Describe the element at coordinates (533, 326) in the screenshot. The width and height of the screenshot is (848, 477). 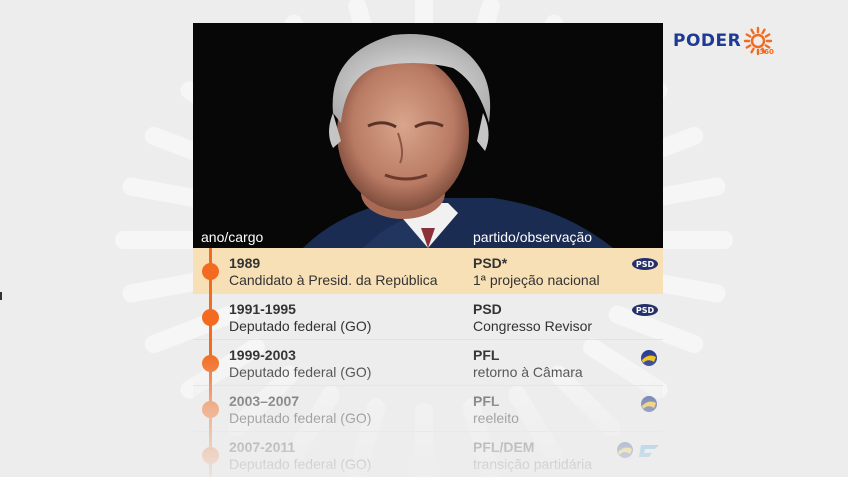
I see `row-note: Congresso Revisor` at that location.